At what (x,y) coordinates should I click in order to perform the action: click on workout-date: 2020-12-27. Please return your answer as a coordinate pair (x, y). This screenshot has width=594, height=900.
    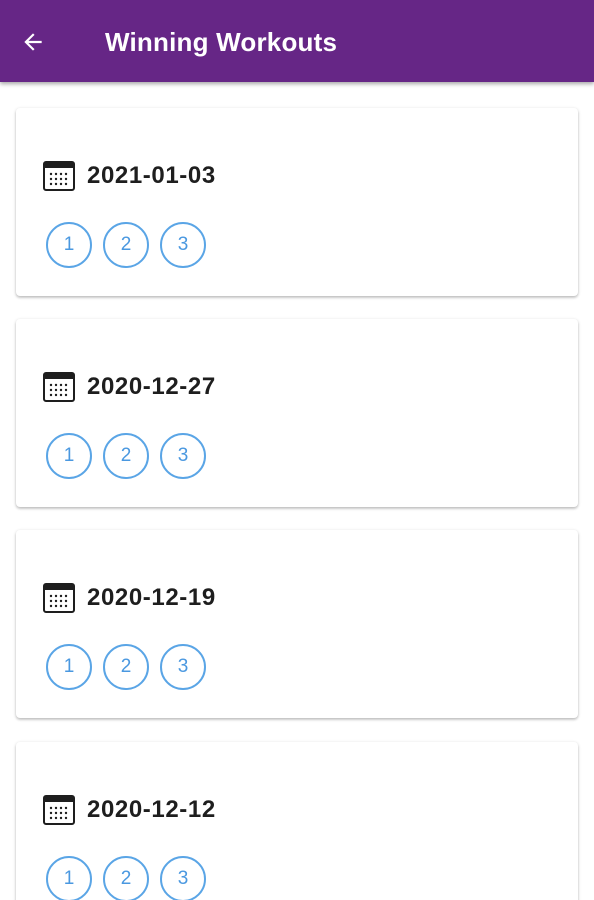
    Looking at the image, I should click on (151, 386).